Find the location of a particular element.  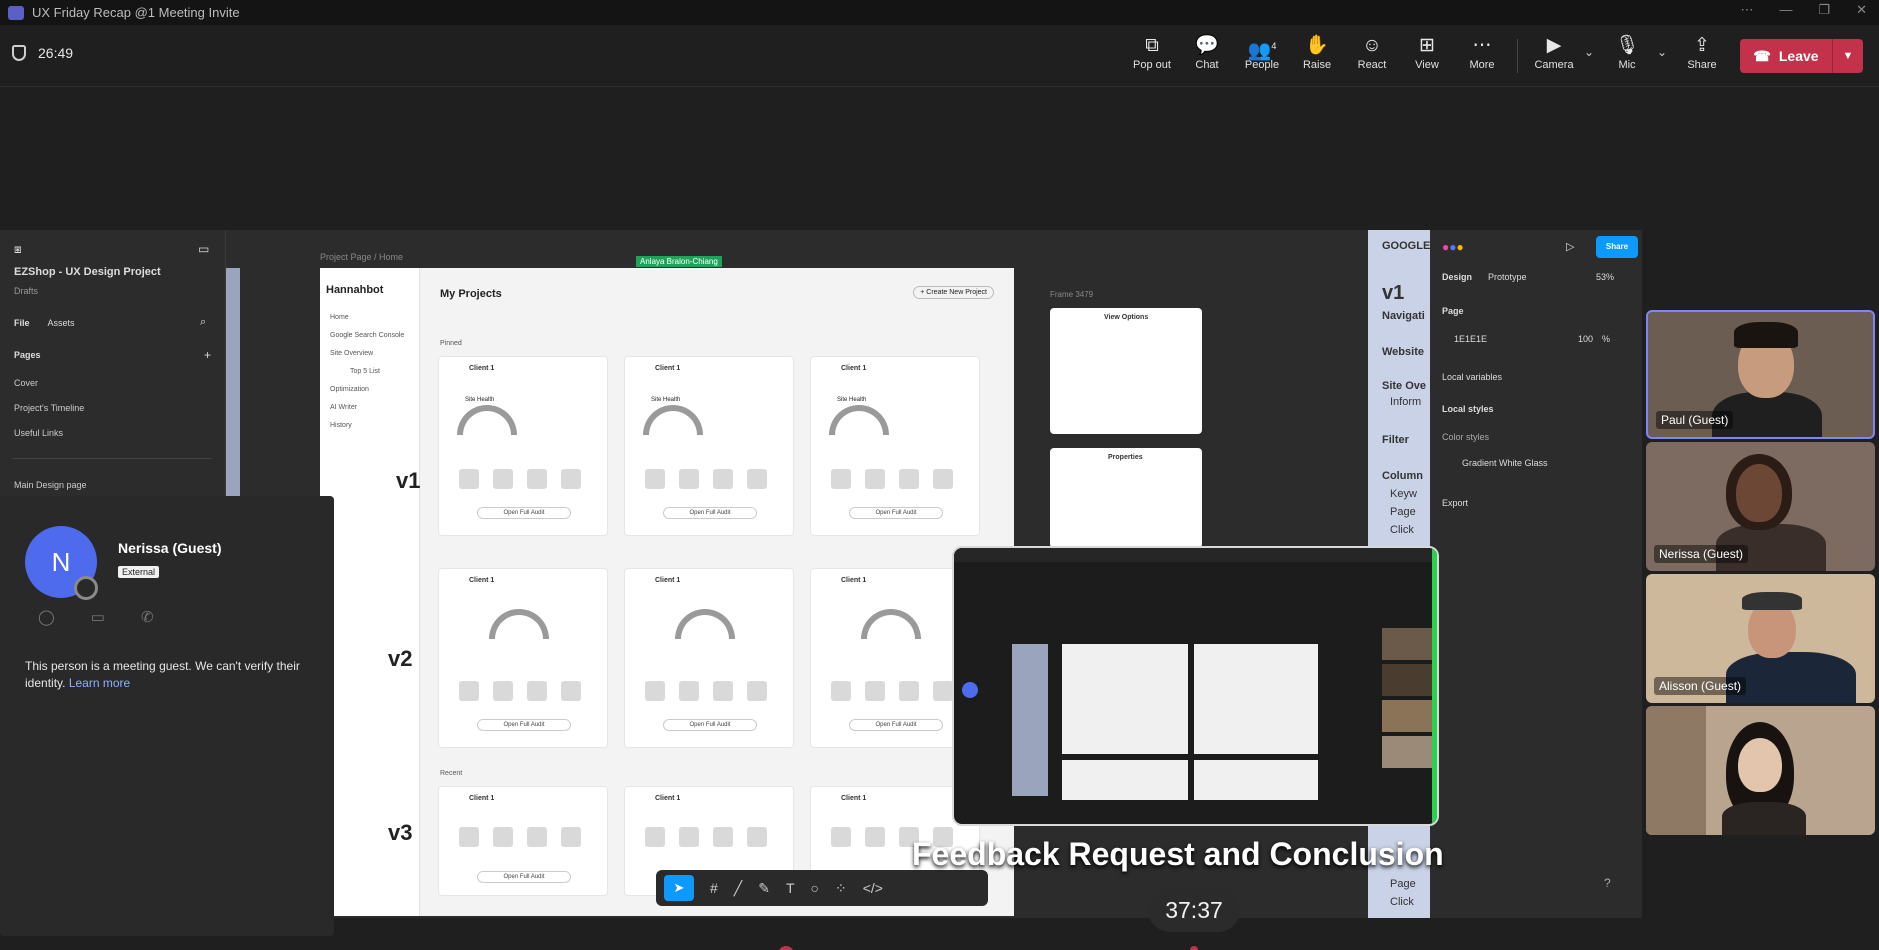

version-label: v1 is located at coordinates (408, 480).